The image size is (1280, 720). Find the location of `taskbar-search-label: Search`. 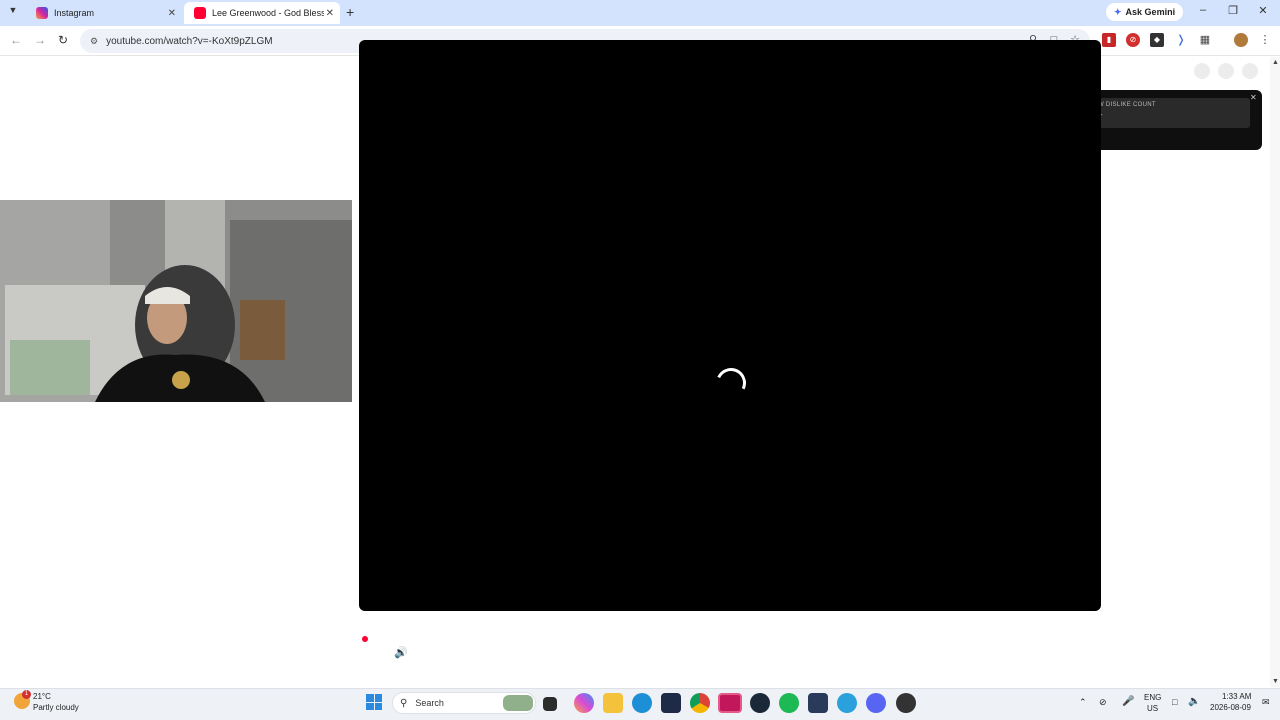

taskbar-search-label: Search is located at coordinates (429, 703).